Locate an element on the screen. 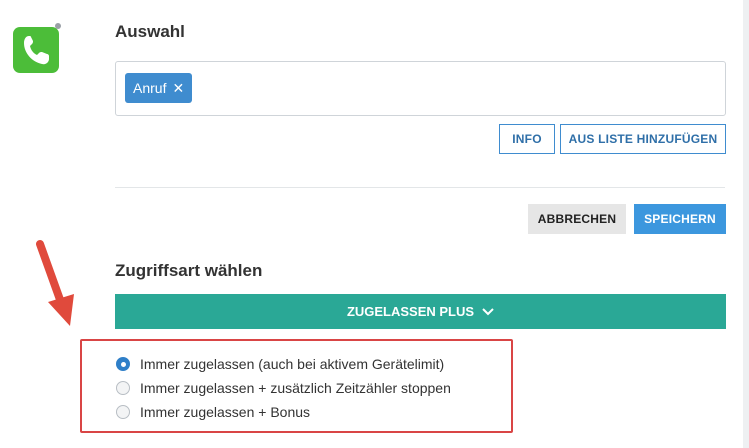 The height and width of the screenshot is (448, 749). cancel-button: ABBRECHEN is located at coordinates (577, 219).